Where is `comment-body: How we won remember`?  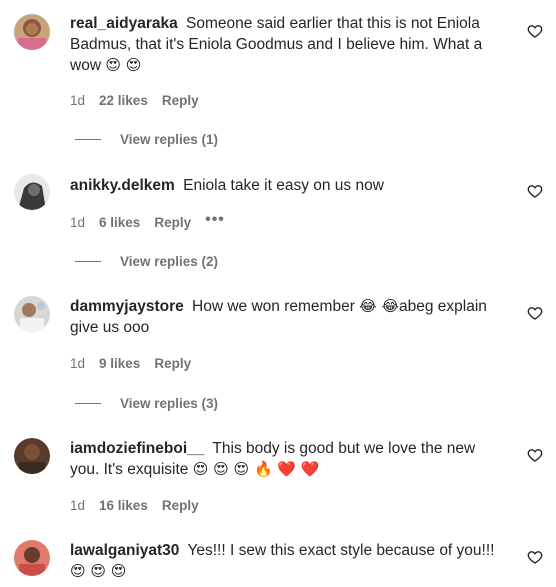
comment-body: How we won remember is located at coordinates (273, 306).